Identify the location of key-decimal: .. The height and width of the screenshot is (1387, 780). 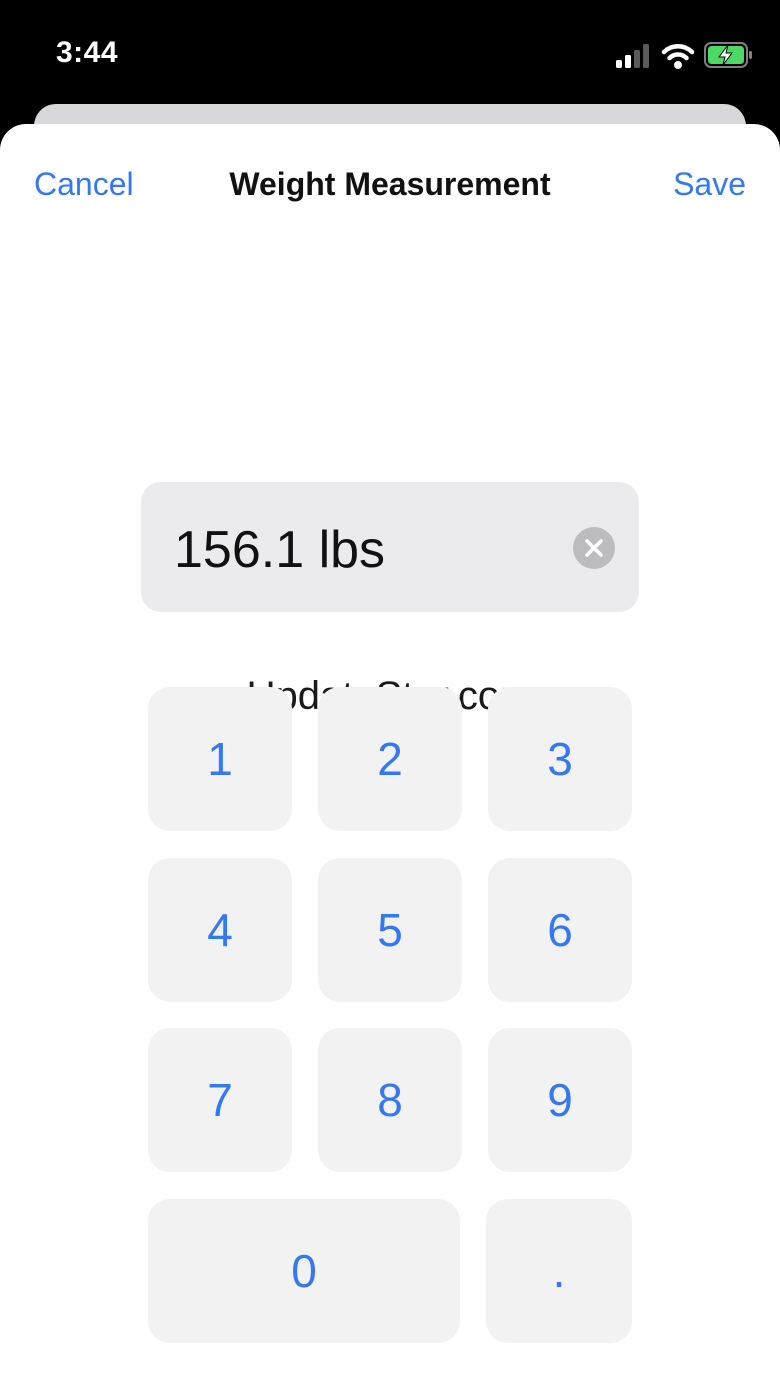
(559, 1271).